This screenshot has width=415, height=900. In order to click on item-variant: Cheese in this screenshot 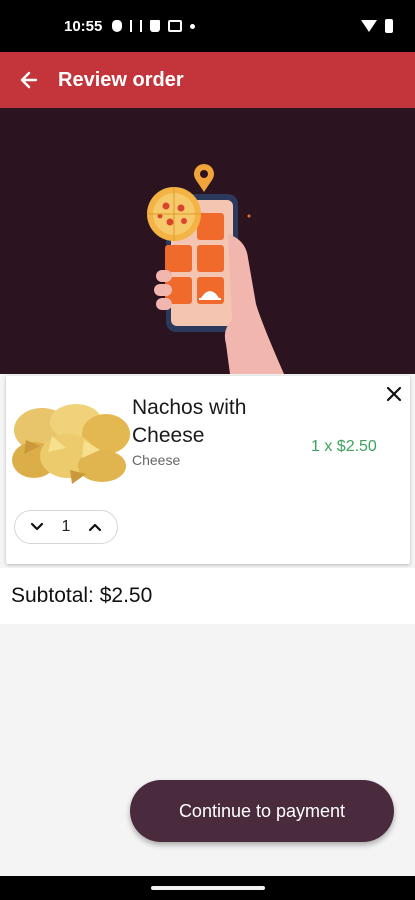, I will do `click(156, 460)`.